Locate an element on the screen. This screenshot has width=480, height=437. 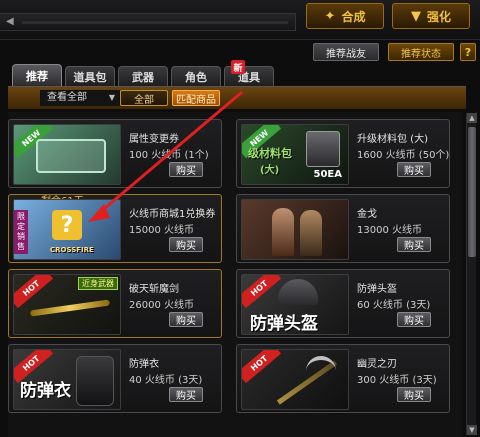
item-price: 100 火线币 (1个) is located at coordinates (169, 155).